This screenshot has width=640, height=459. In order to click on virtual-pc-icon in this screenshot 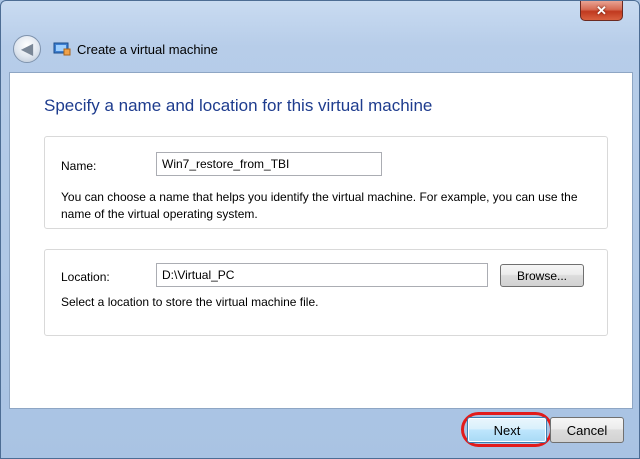, I will do `click(62, 49)`.